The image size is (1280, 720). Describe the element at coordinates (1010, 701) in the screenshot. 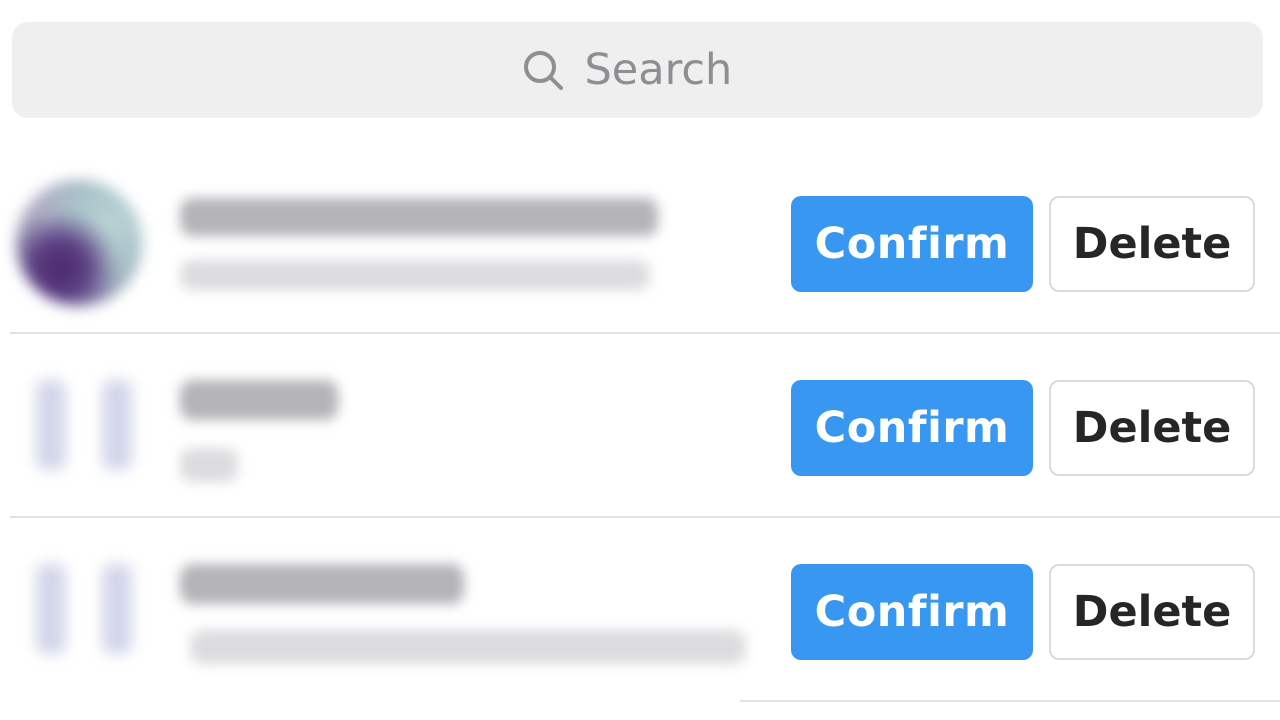

I see `divider` at that location.